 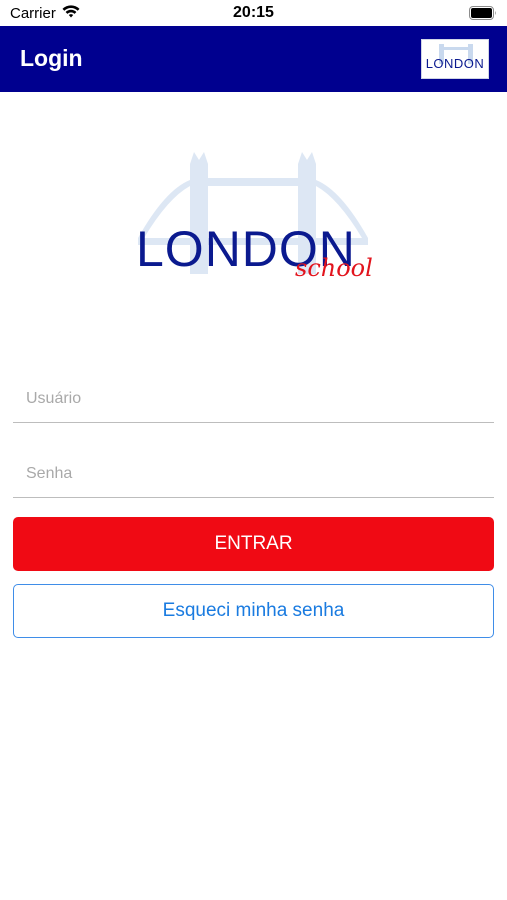 I want to click on username-field, so click(x=253, y=399).